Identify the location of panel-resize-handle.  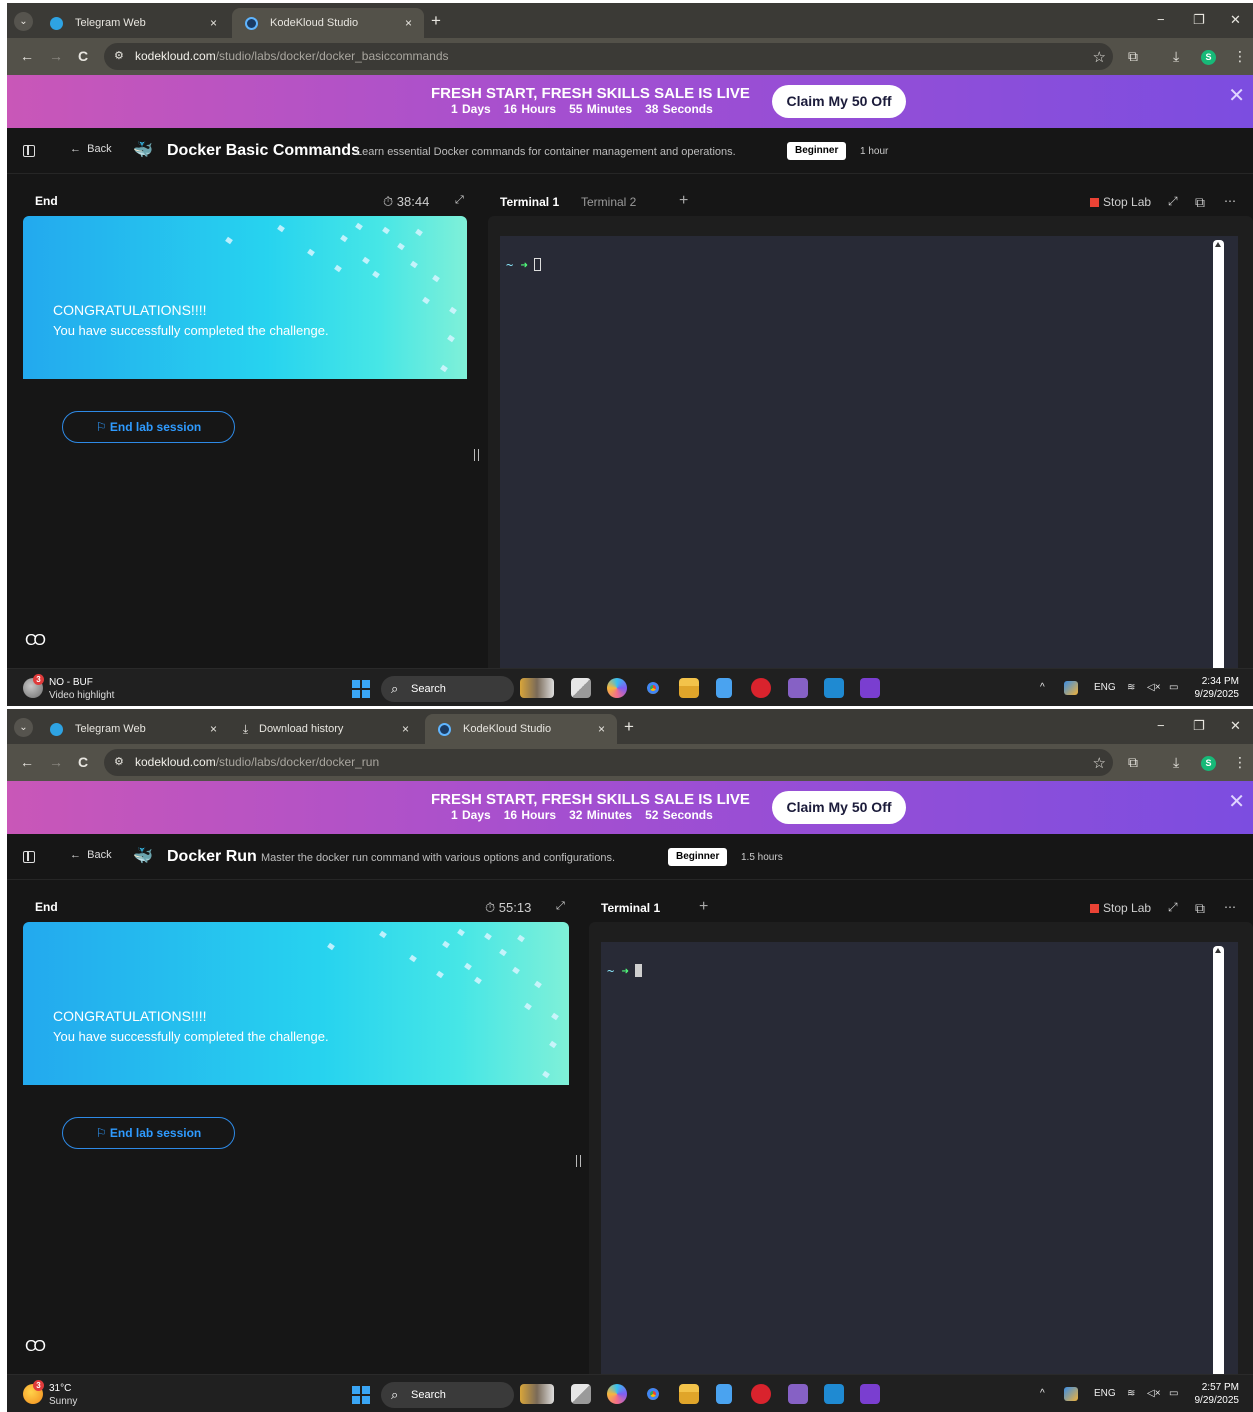
(578, 1161).